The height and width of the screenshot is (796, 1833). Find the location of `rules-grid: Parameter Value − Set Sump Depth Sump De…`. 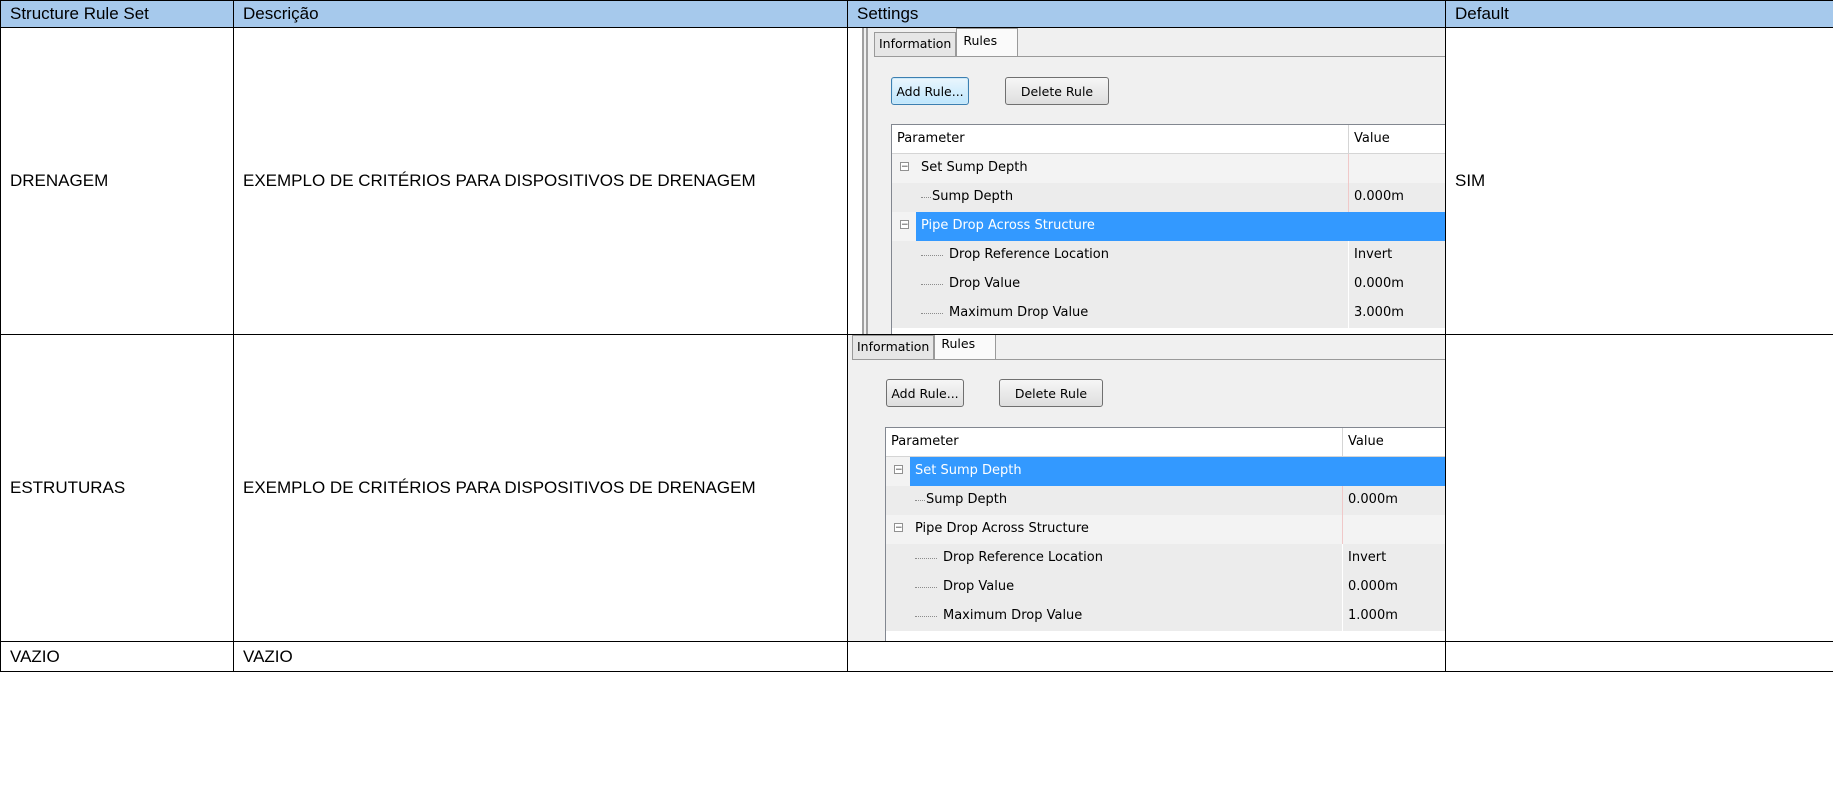

rules-grid: Parameter Value − Set Sump Depth Sump De… is located at coordinates (1168, 229).